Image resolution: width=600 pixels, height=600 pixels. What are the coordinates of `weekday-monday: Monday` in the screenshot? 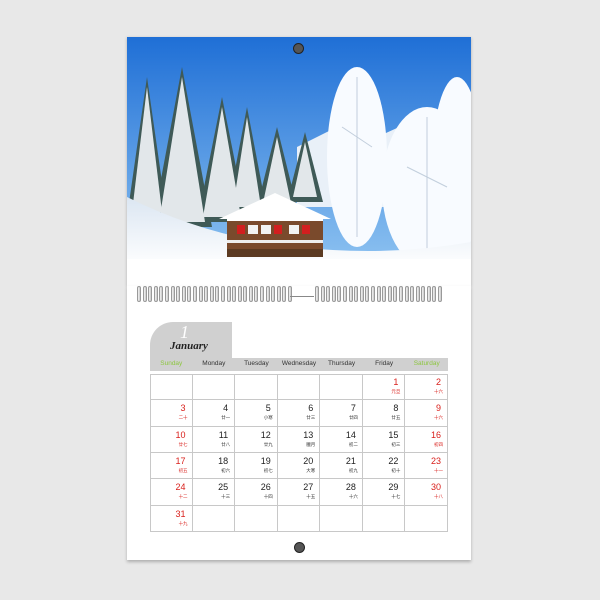 It's located at (214, 363).